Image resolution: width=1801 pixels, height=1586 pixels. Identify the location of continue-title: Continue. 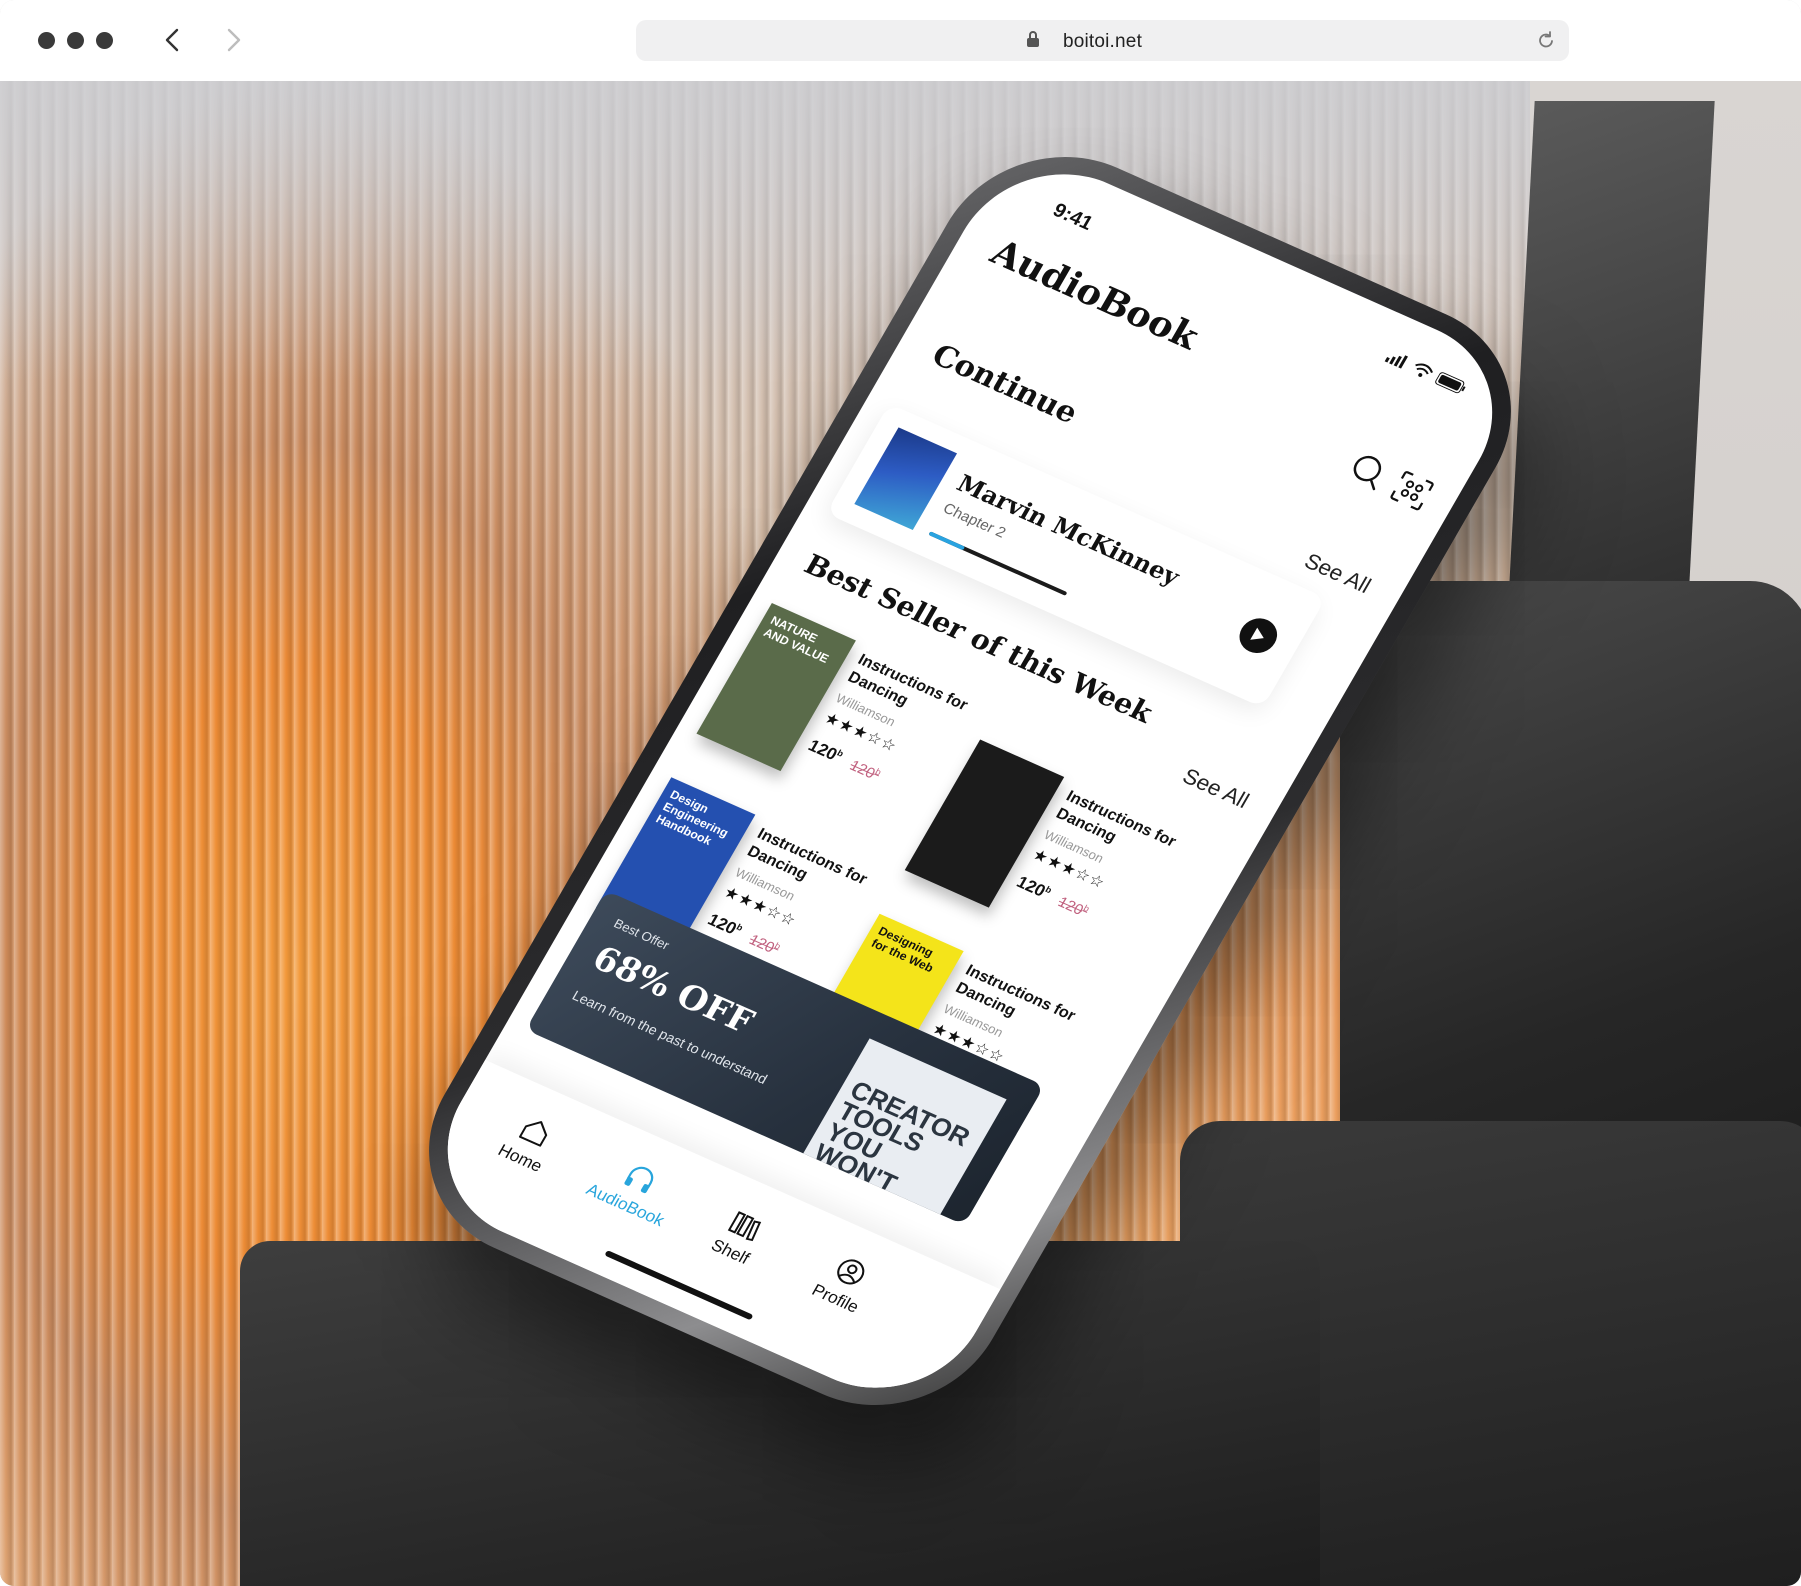
(1004, 384).